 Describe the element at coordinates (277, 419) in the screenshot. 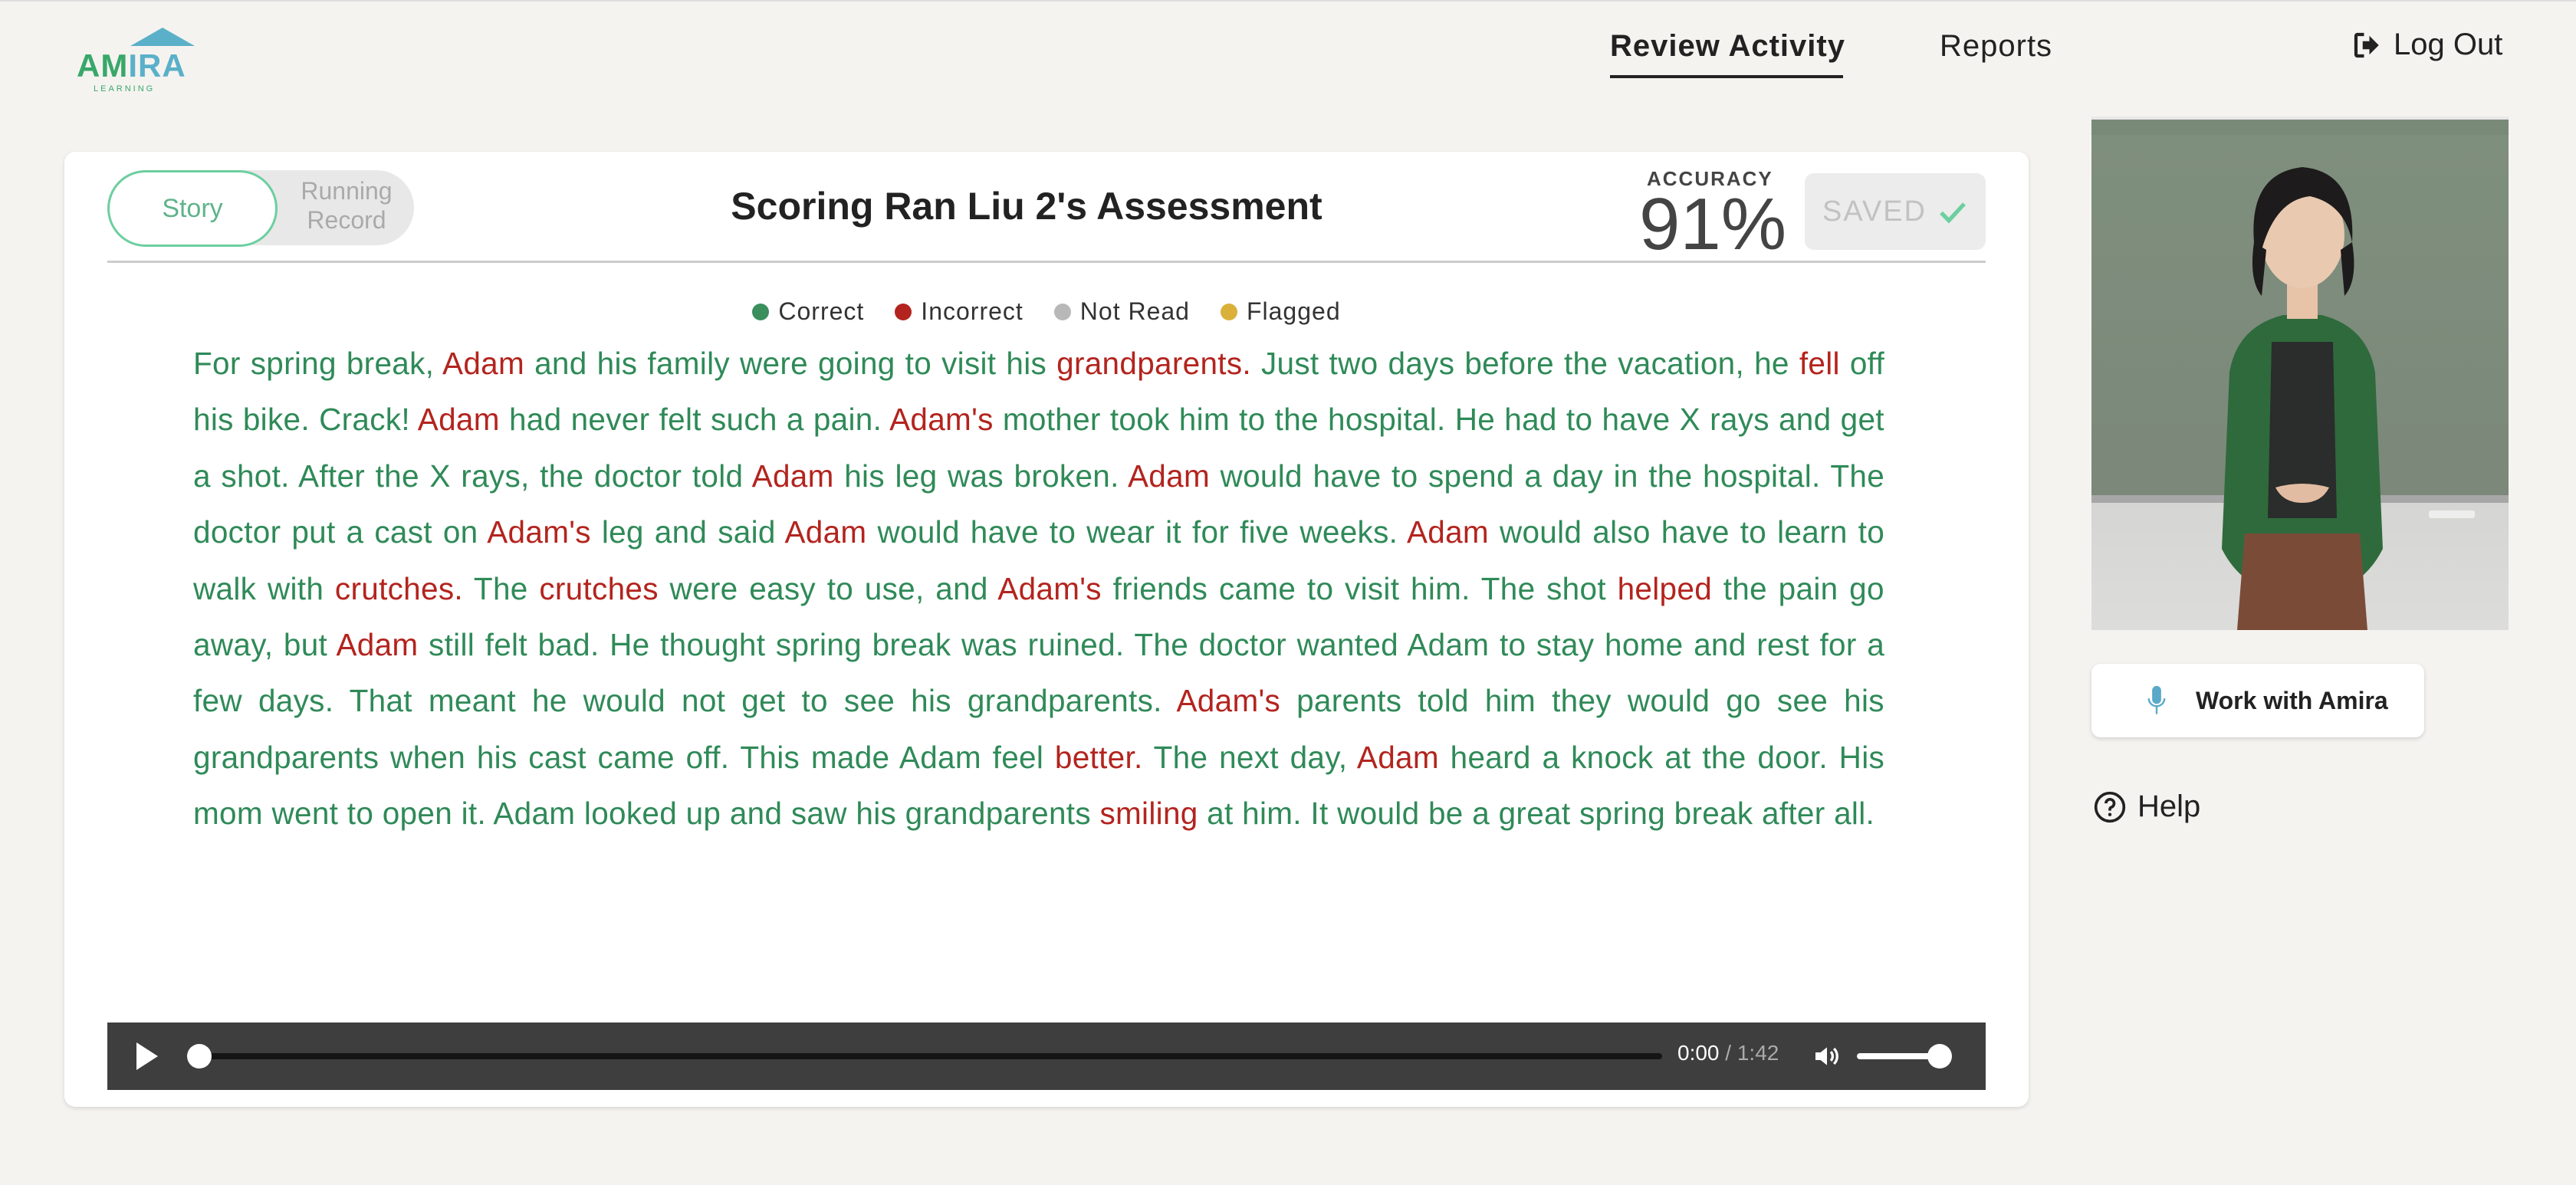

I see `story-word: bike.` at that location.